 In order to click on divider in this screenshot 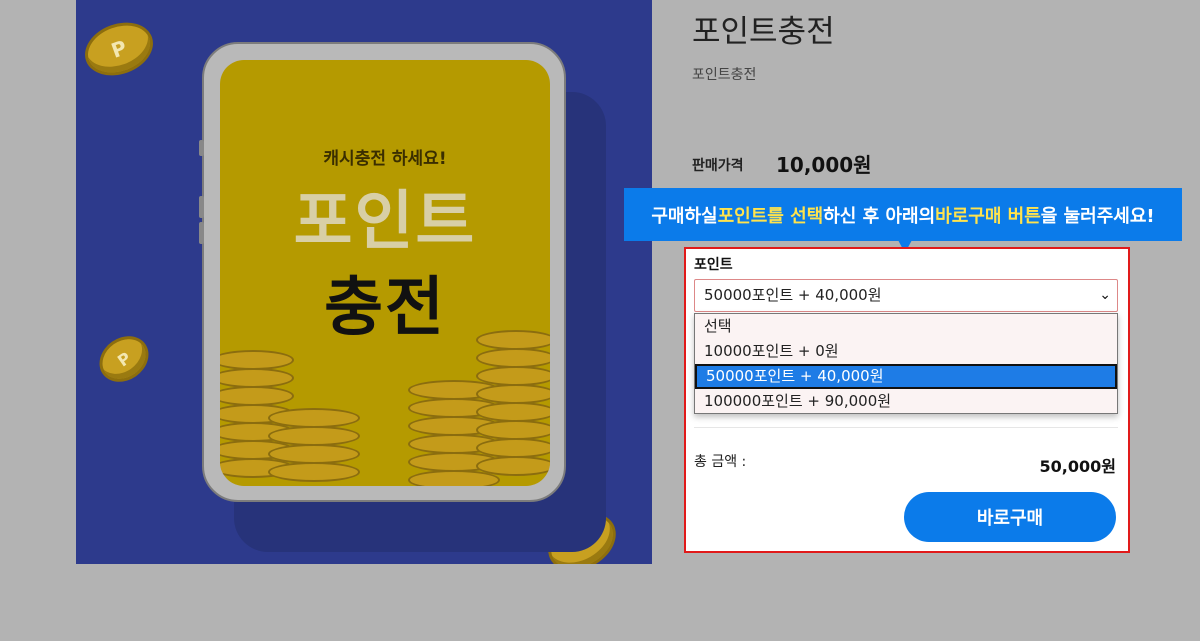, I will do `click(906, 427)`.